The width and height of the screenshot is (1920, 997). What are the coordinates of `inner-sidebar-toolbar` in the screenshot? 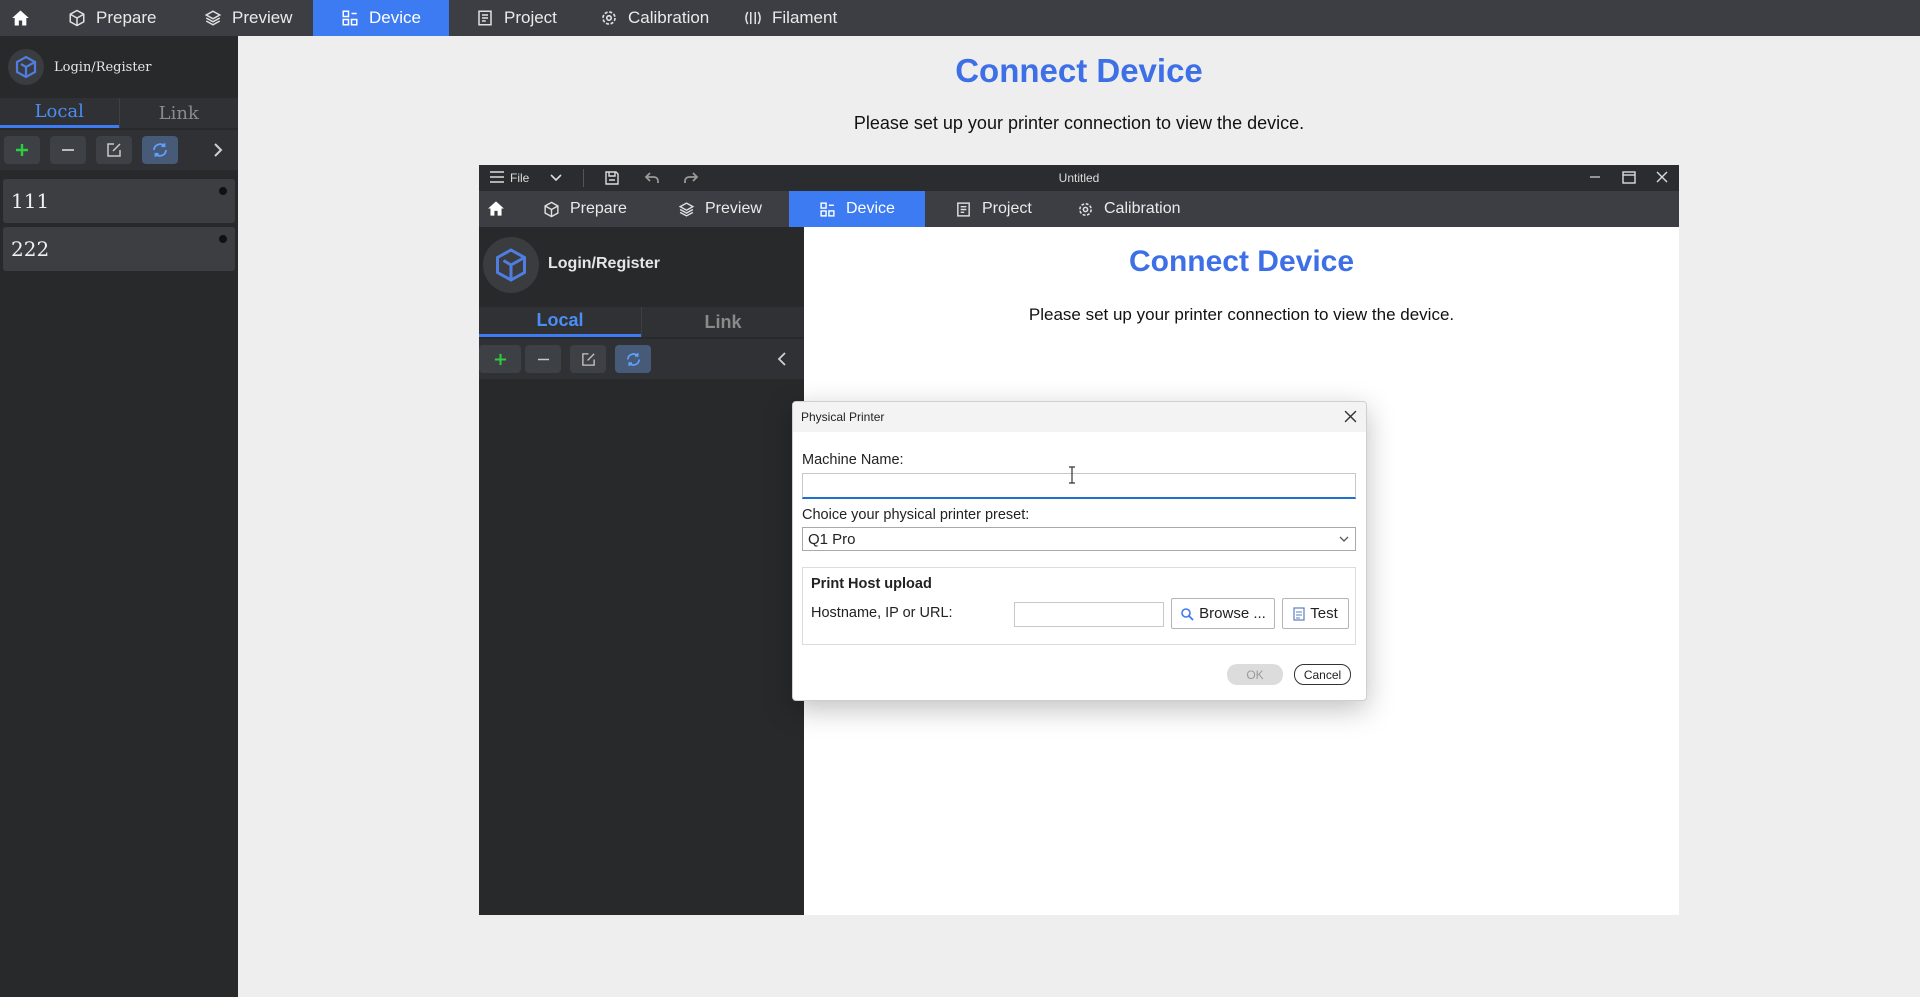 It's located at (641, 359).